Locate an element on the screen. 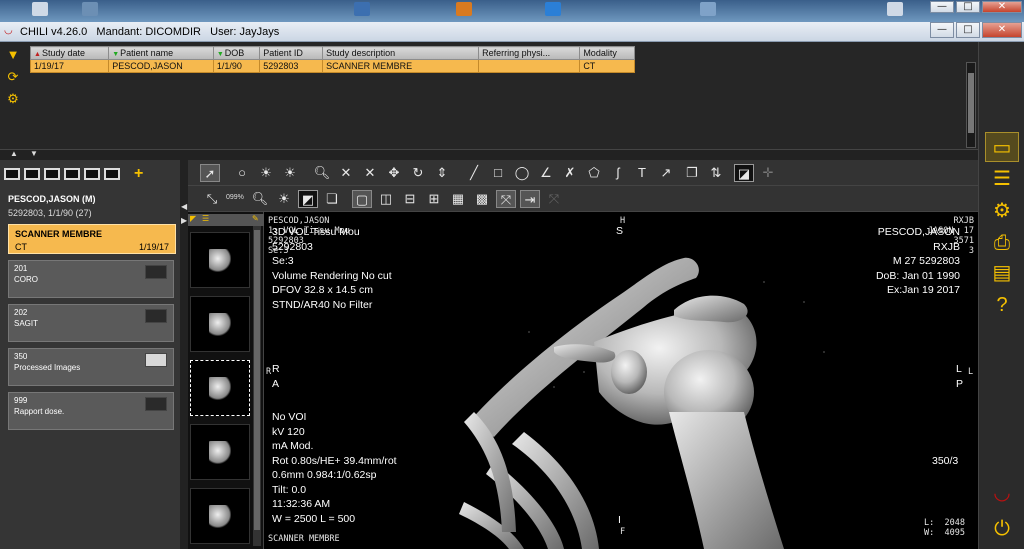  thumbnail-scrollbar is located at coordinates (257, 386).